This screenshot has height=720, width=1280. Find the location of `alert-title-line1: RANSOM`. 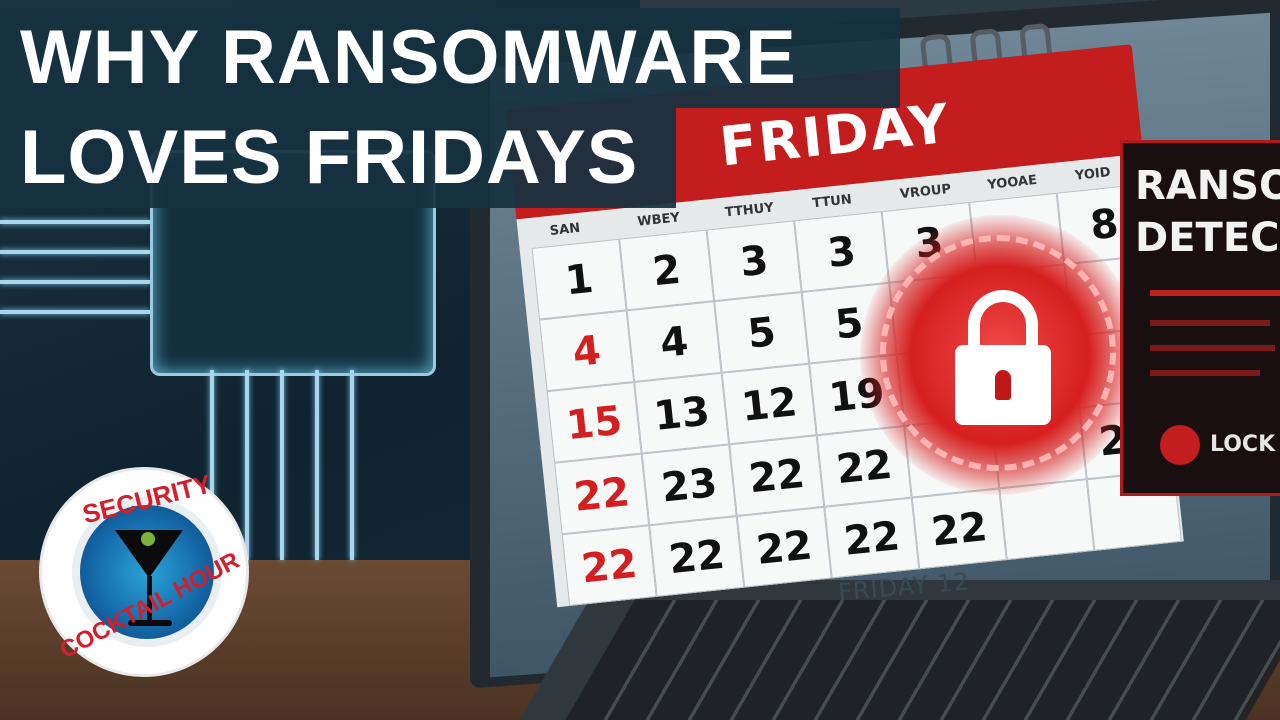

alert-title-line1: RANSOM is located at coordinates (1207, 186).